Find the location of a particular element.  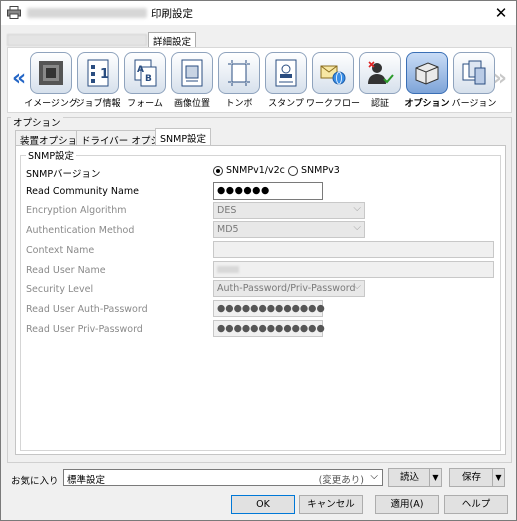

load-button: 読込 ▼ is located at coordinates (415, 477).